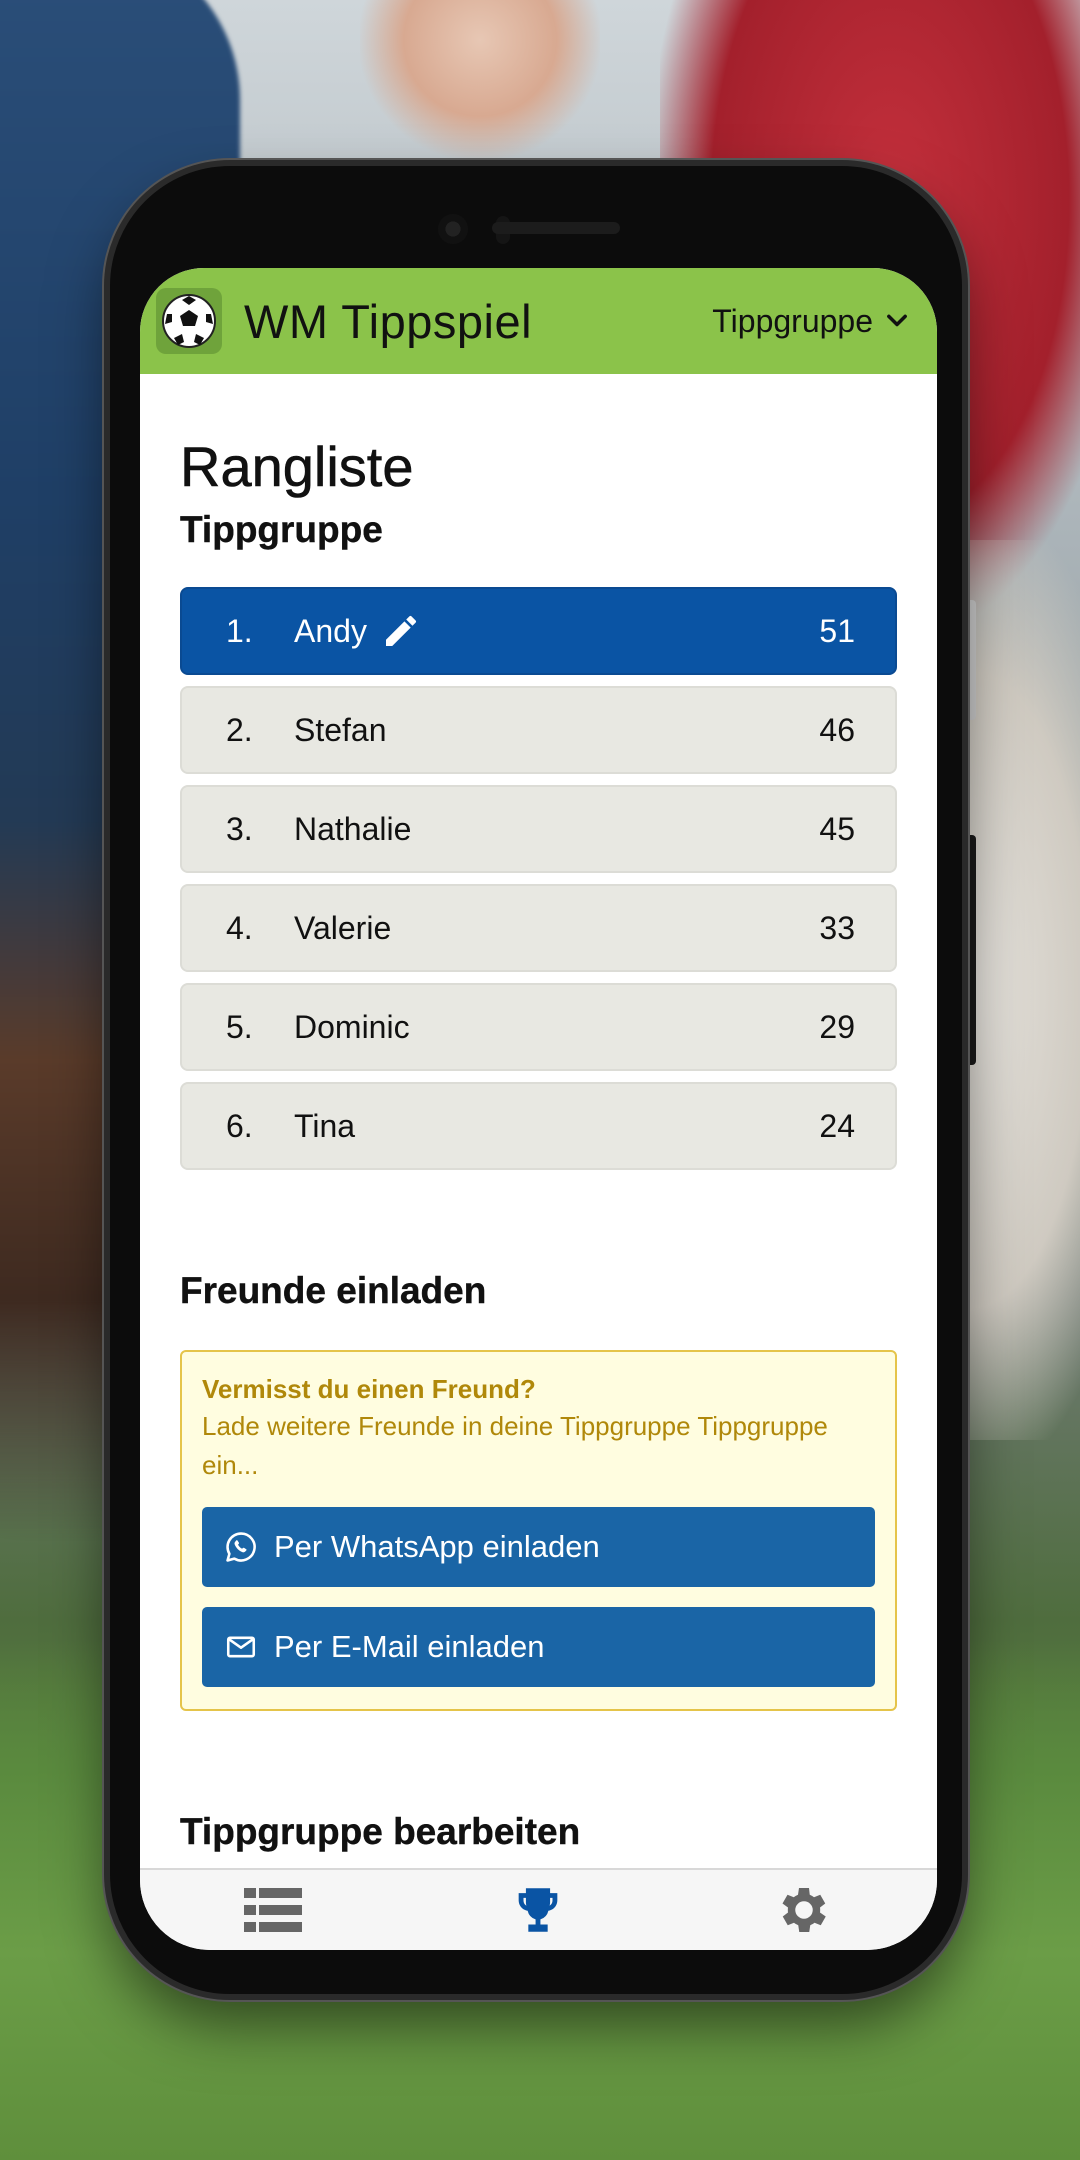 This screenshot has height=2160, width=1080. Describe the element at coordinates (239, 828) in the screenshot. I see `rank-position: 3.` at that location.